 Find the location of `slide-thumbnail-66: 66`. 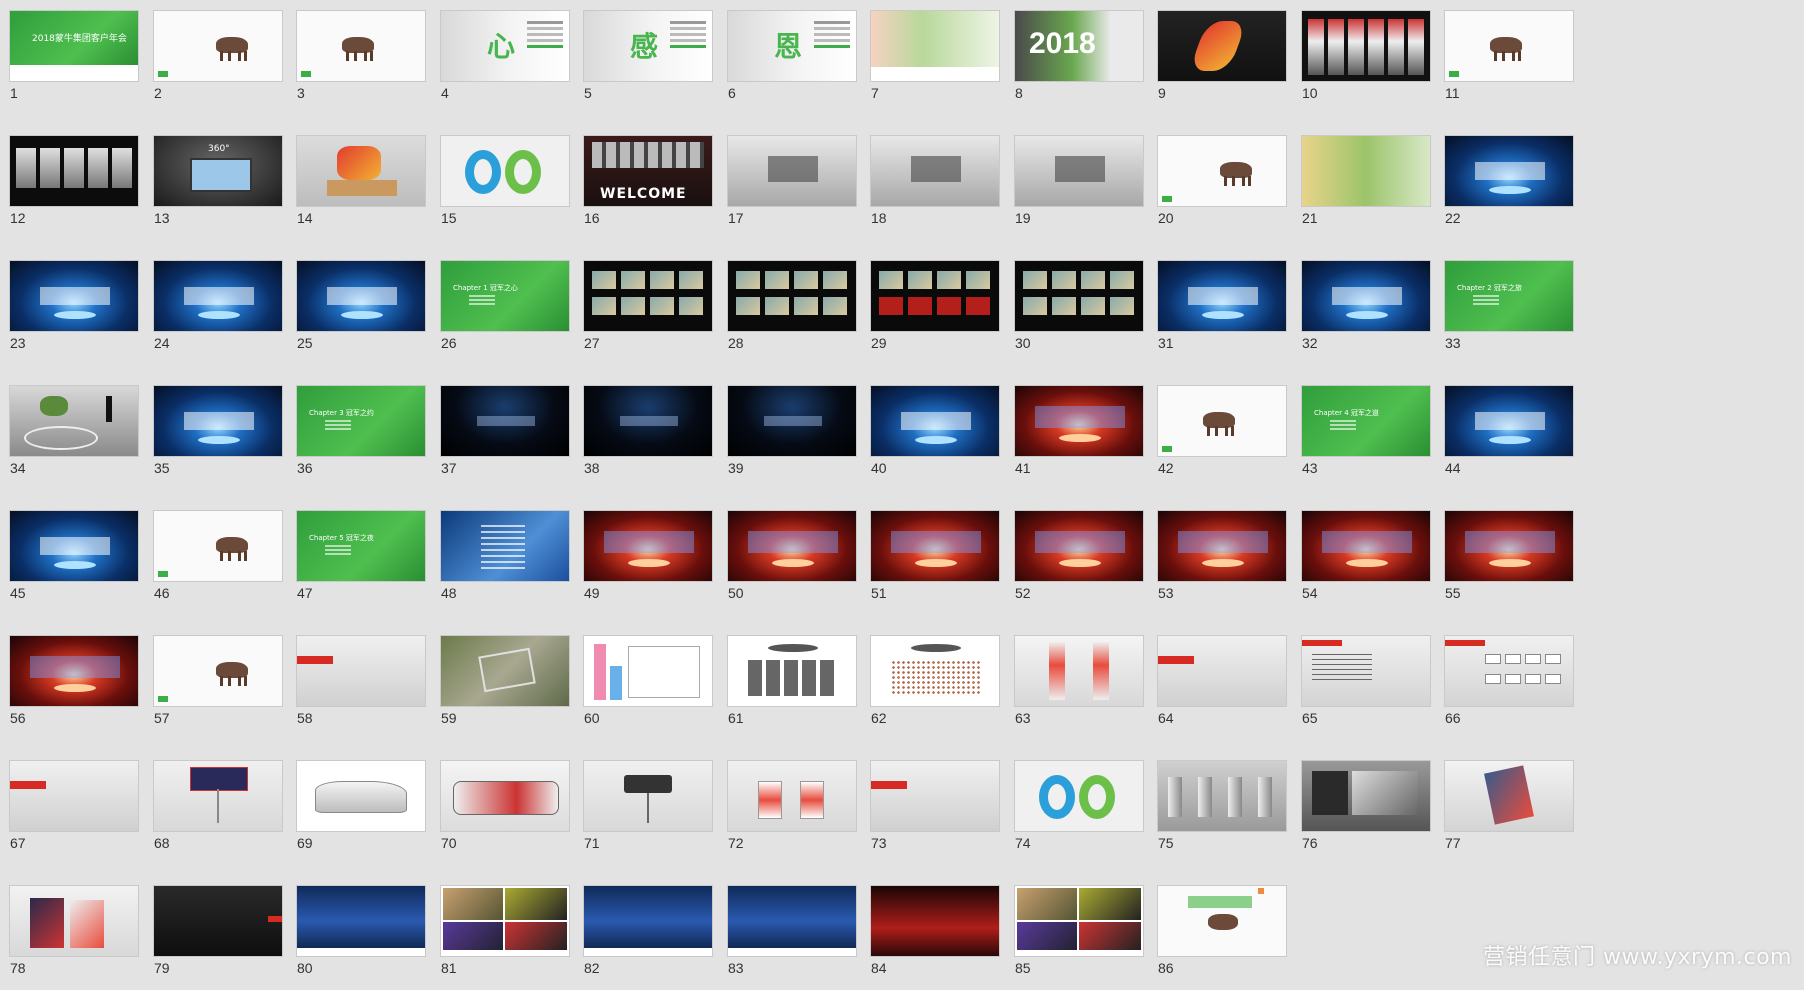

slide-thumbnail-66: 66 is located at coordinates (1509, 687).